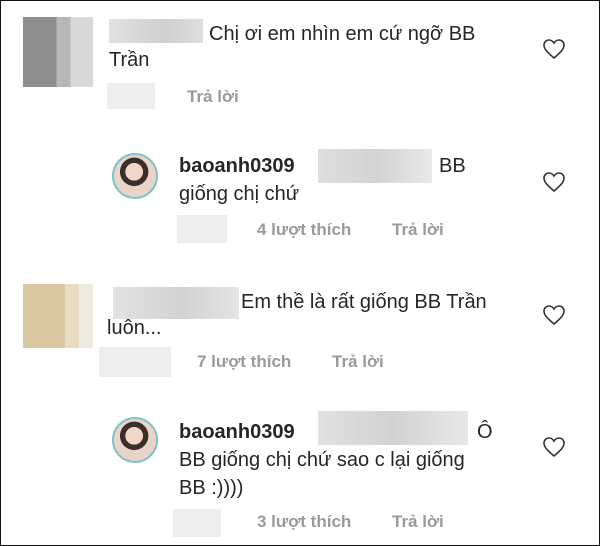  I want to click on comment-text-line1: Em thề là rất giống BB Trần, so click(364, 302).